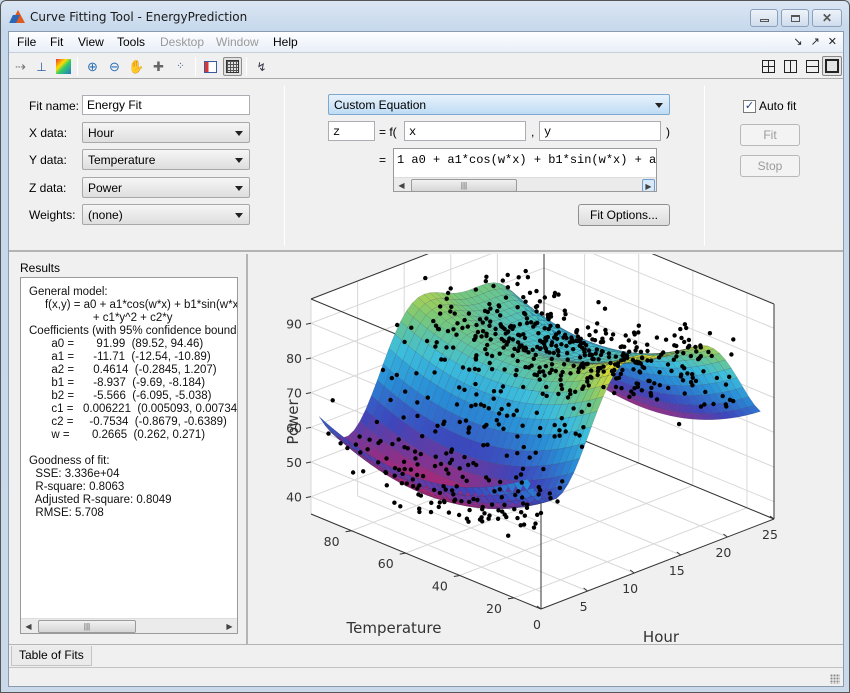 The width and height of the screenshot is (850, 693). Describe the element at coordinates (827, 18) in the screenshot. I see `close-button: ✕` at that location.